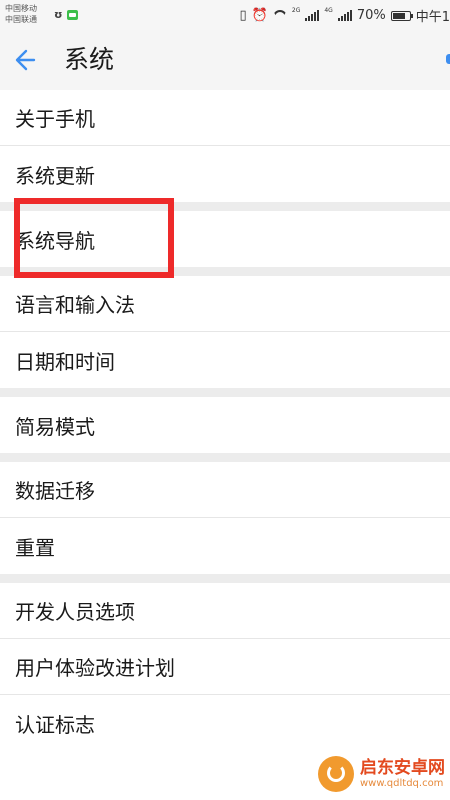  I want to click on settings-item-reset: 重置, so click(225, 546).